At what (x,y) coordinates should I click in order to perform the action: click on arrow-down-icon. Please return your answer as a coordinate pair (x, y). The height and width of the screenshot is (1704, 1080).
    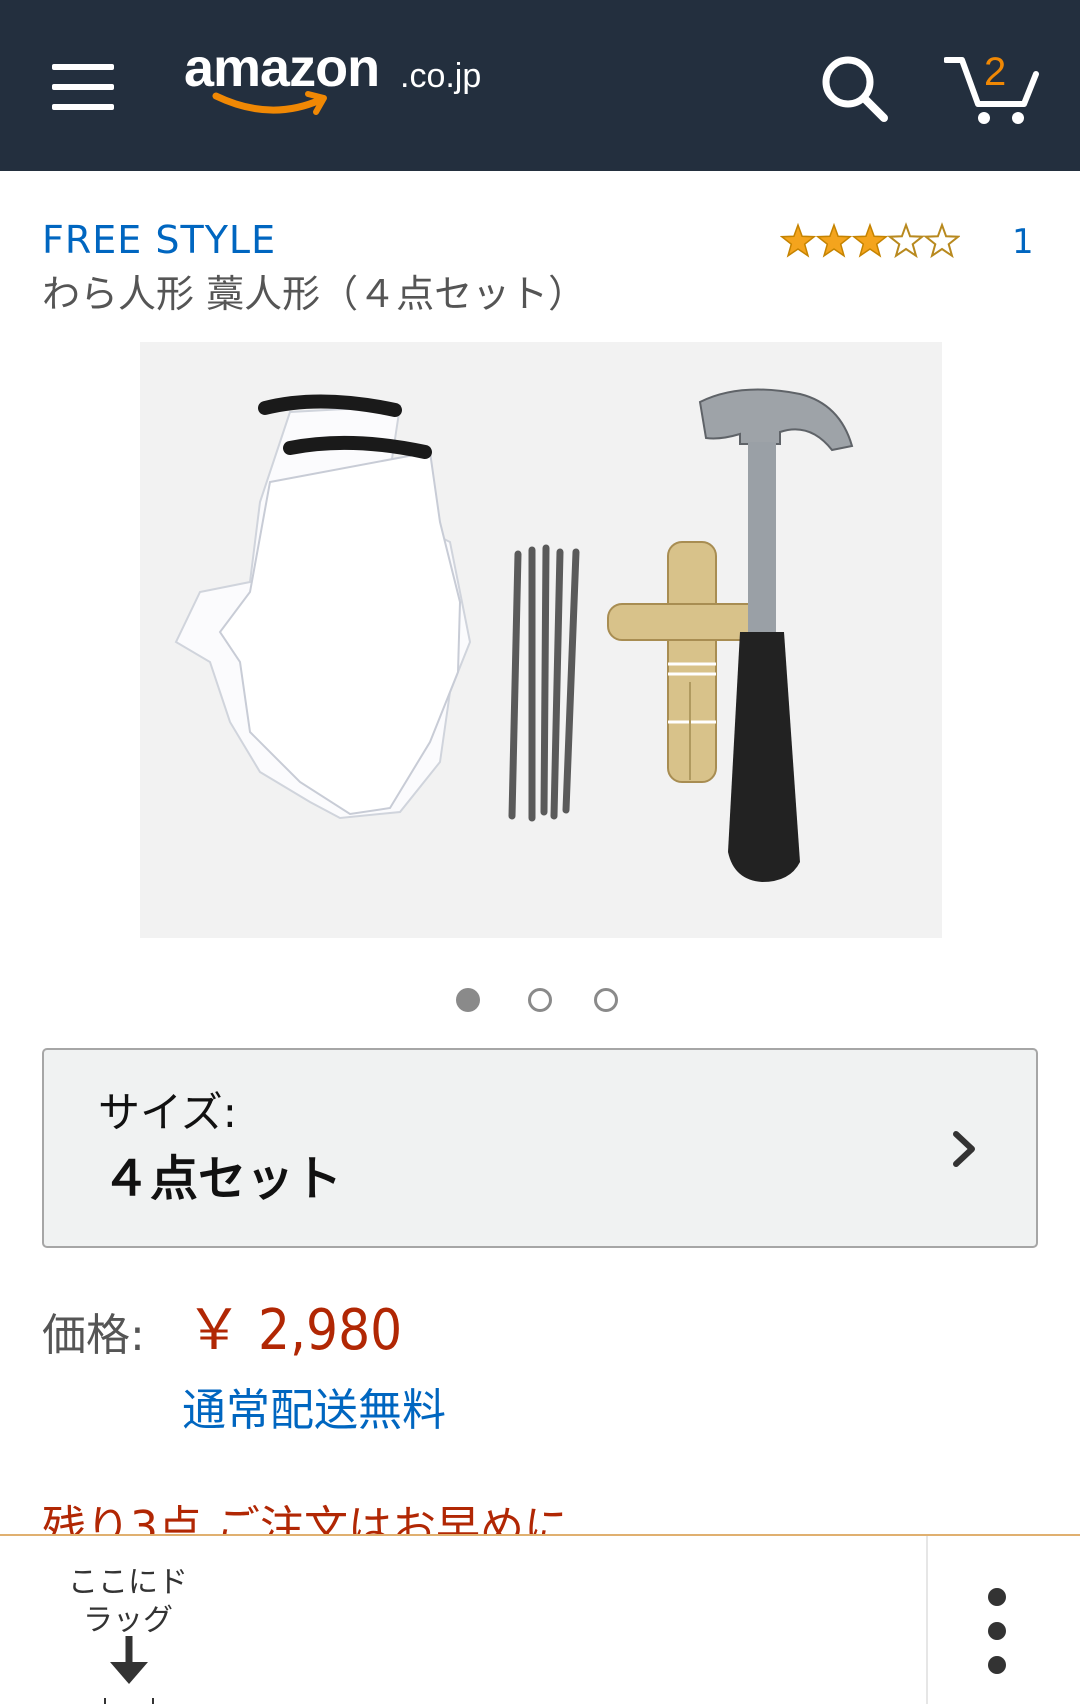
    Looking at the image, I should click on (129, 1670).